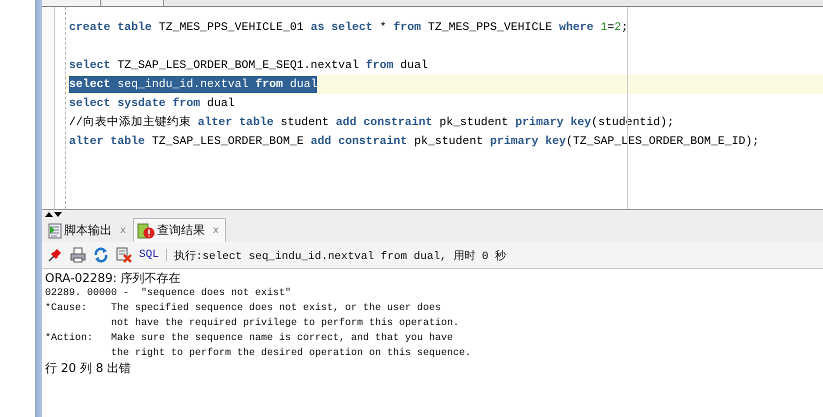  I want to click on execution-status: 执行:select seq_indu_id.nextval from dual, 用时 0 秒, so click(340, 255).